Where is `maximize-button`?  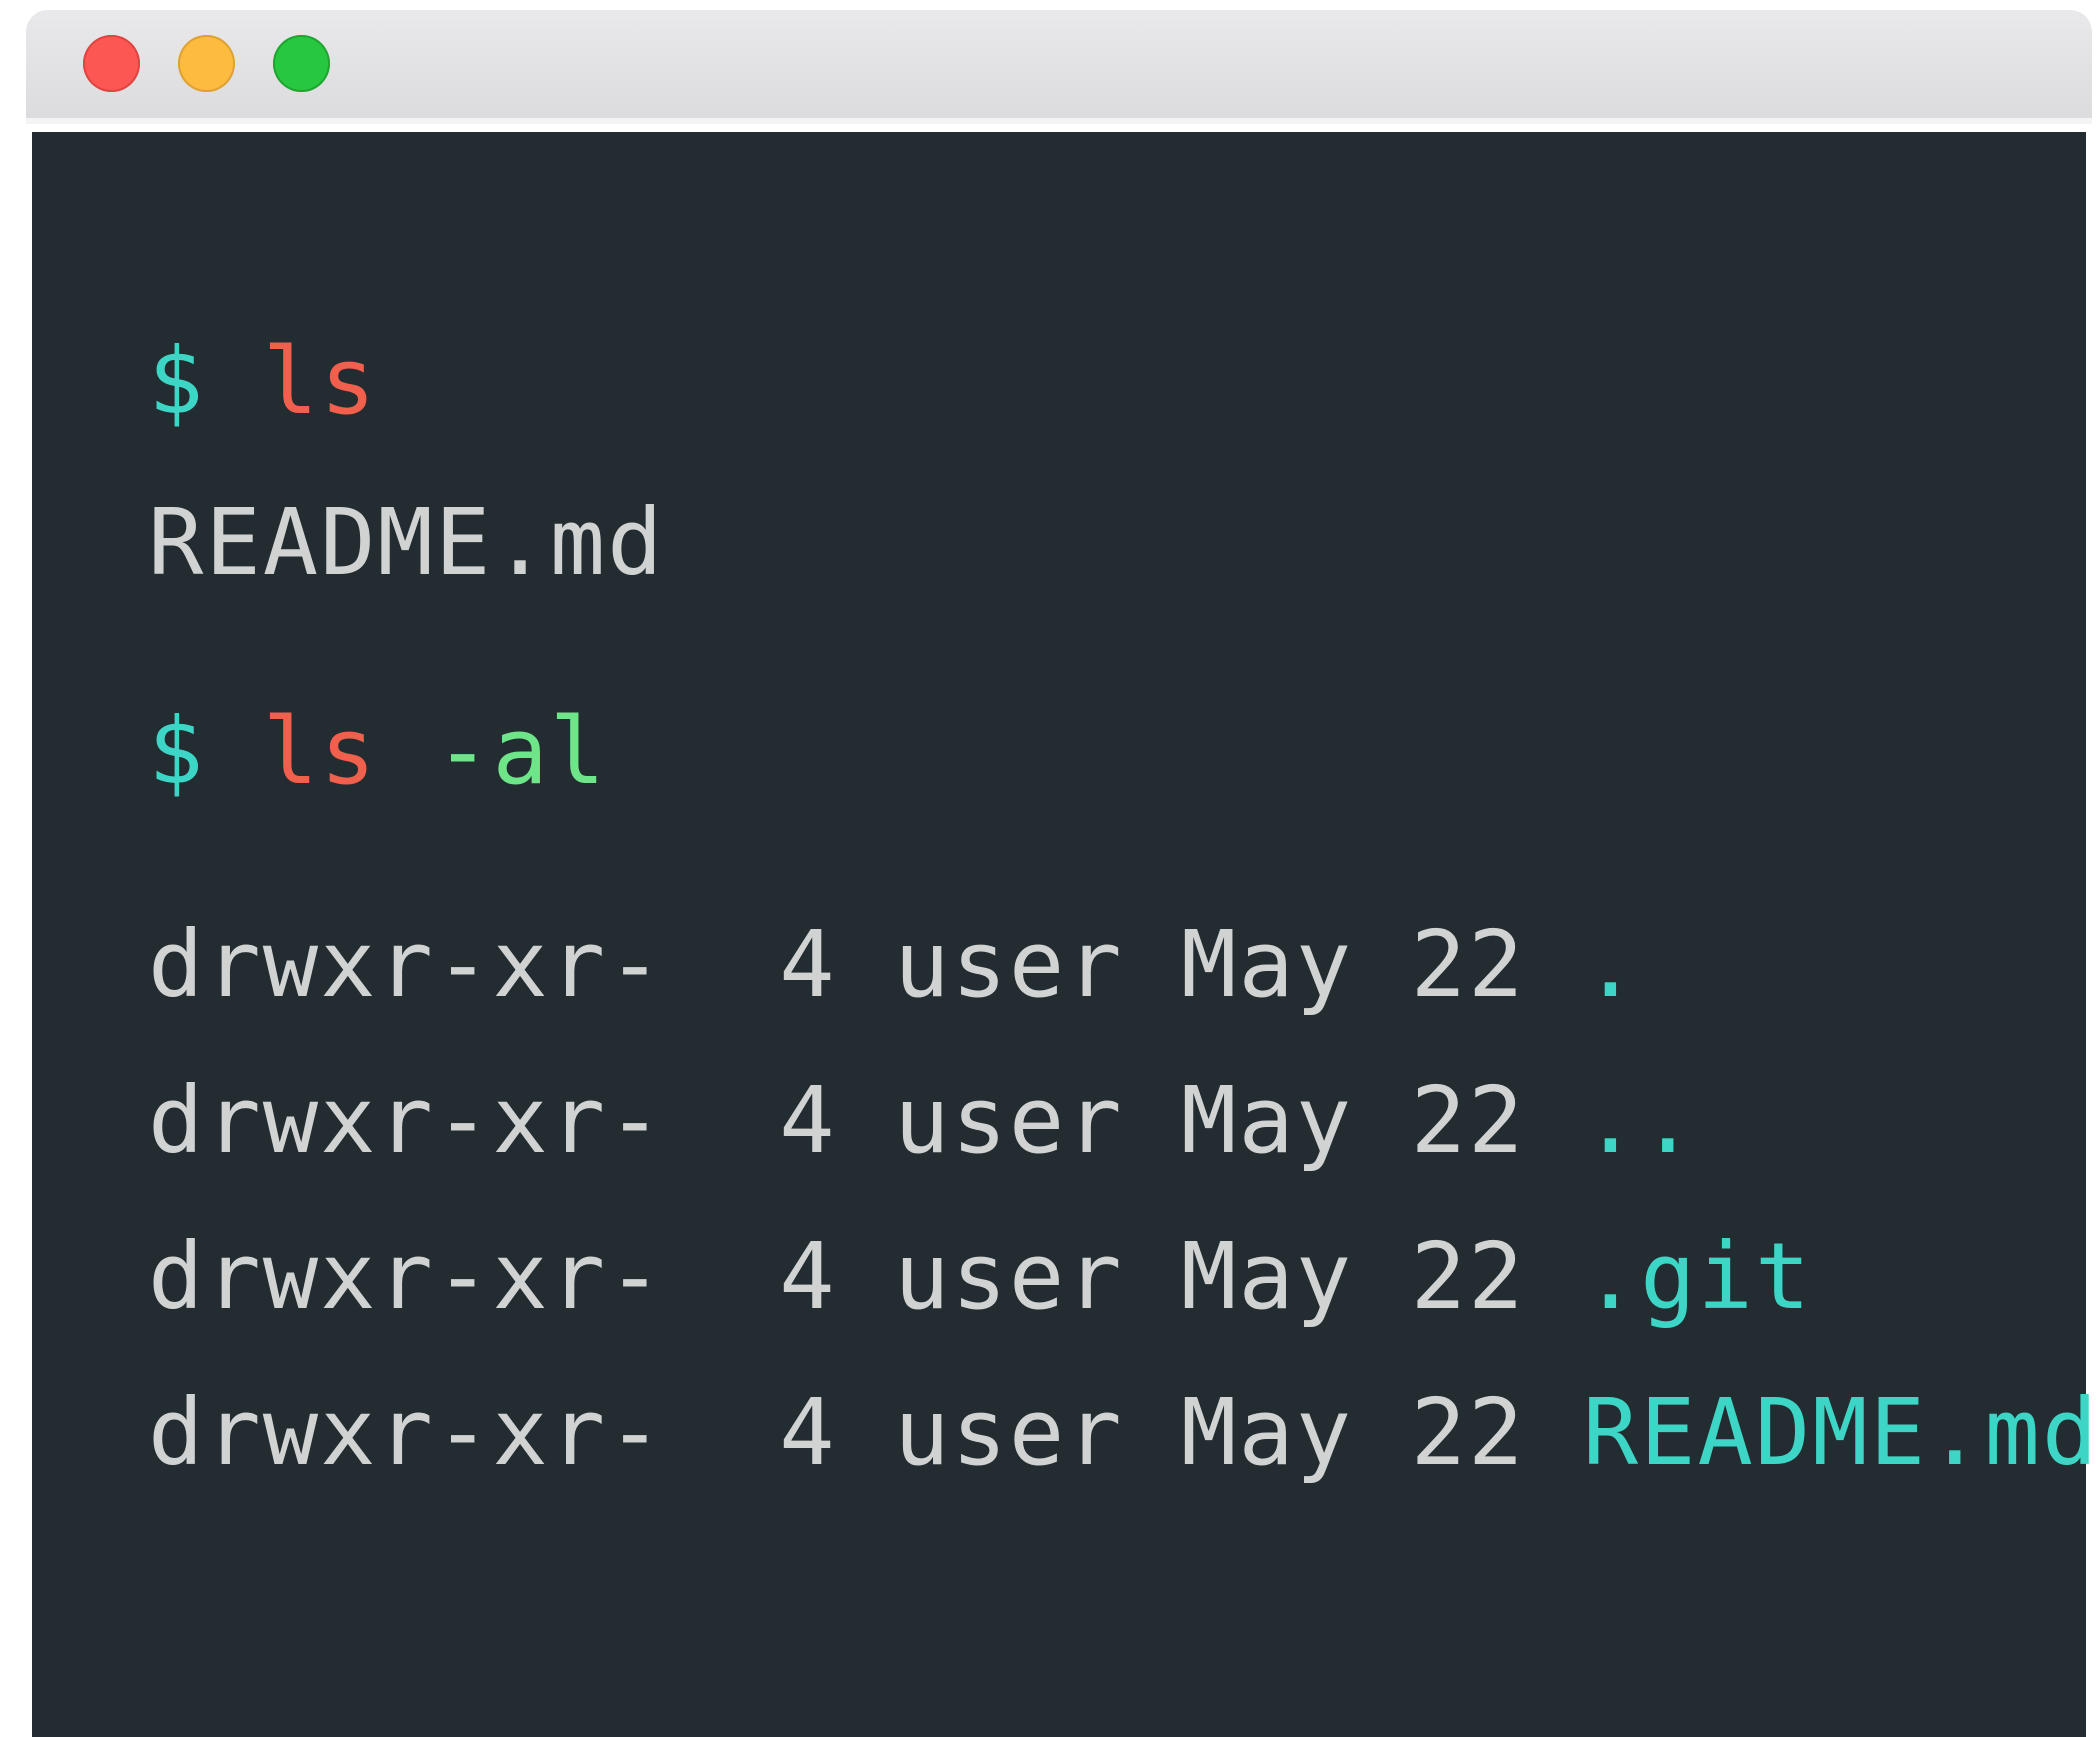
maximize-button is located at coordinates (301, 63).